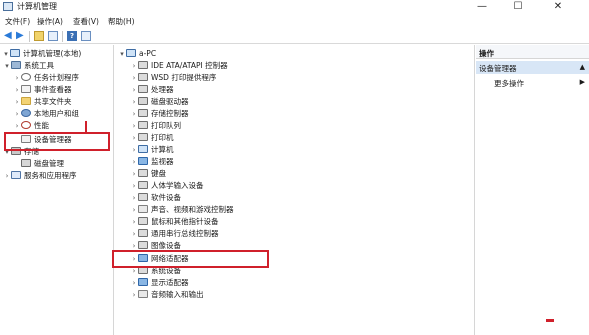 This screenshot has width=589, height=335. What do you see at coordinates (558, 7) in the screenshot?
I see `close-button: ✕` at bounding box center [558, 7].